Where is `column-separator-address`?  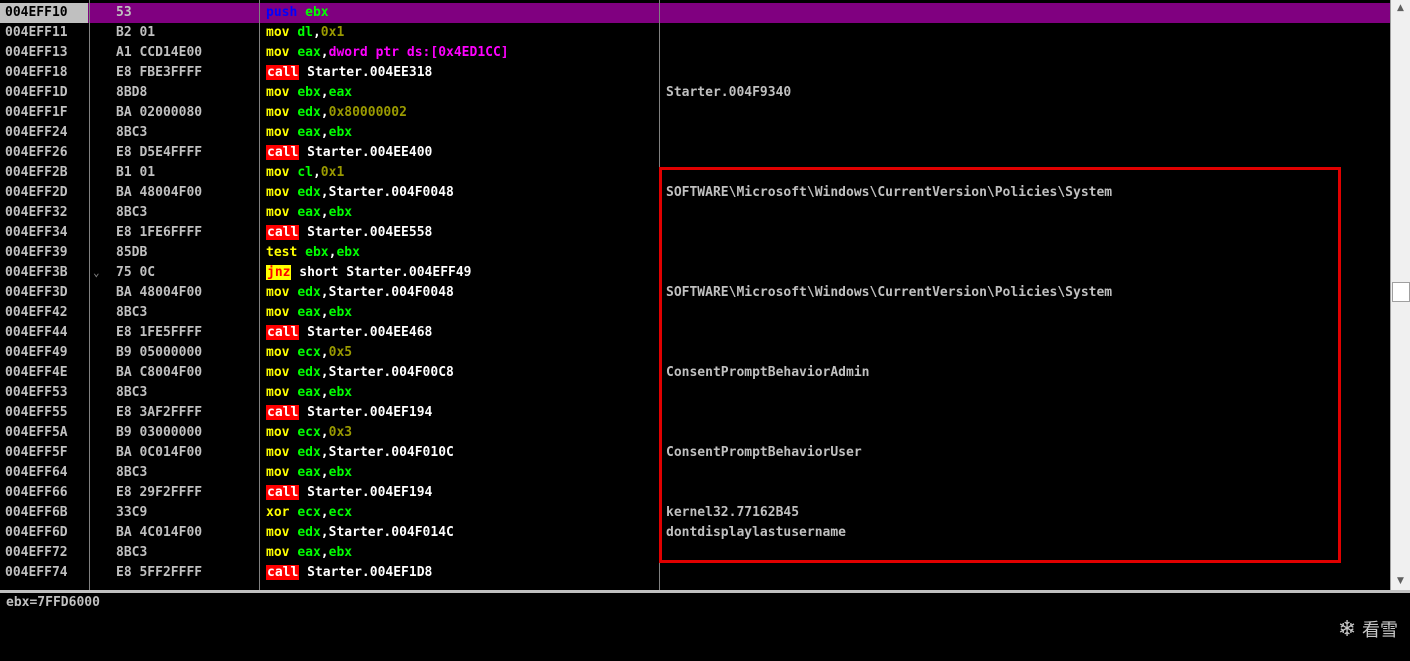
column-separator-address is located at coordinates (89, 295).